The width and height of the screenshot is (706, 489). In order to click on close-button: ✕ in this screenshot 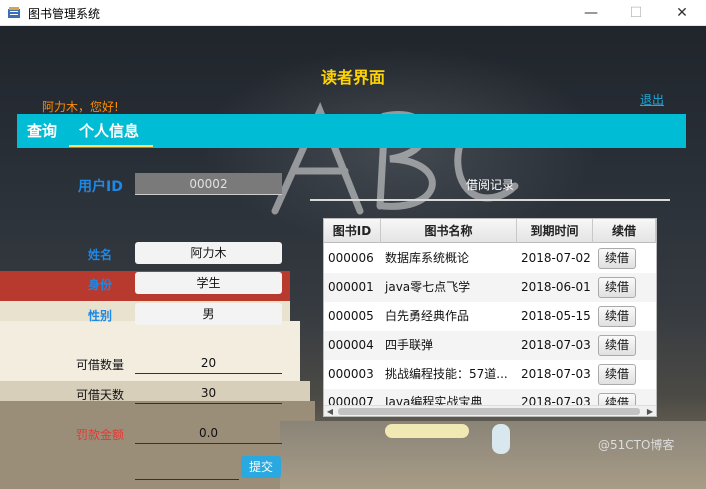, I will do `click(682, 13)`.